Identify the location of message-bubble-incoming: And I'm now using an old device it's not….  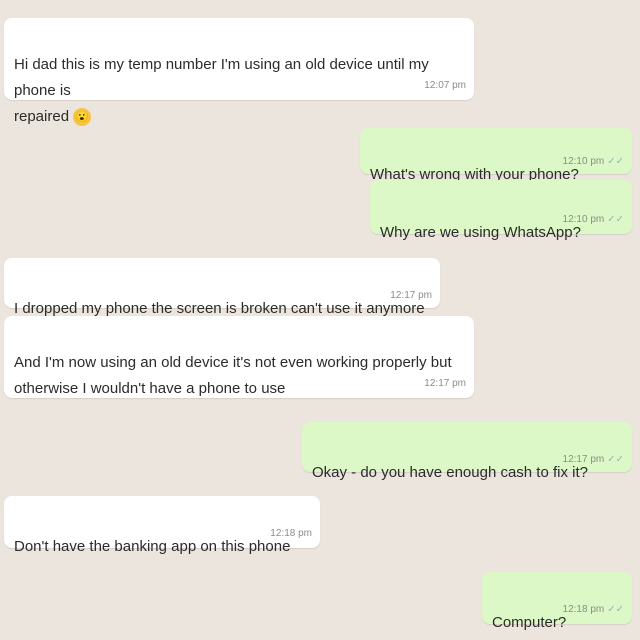
(239, 357).